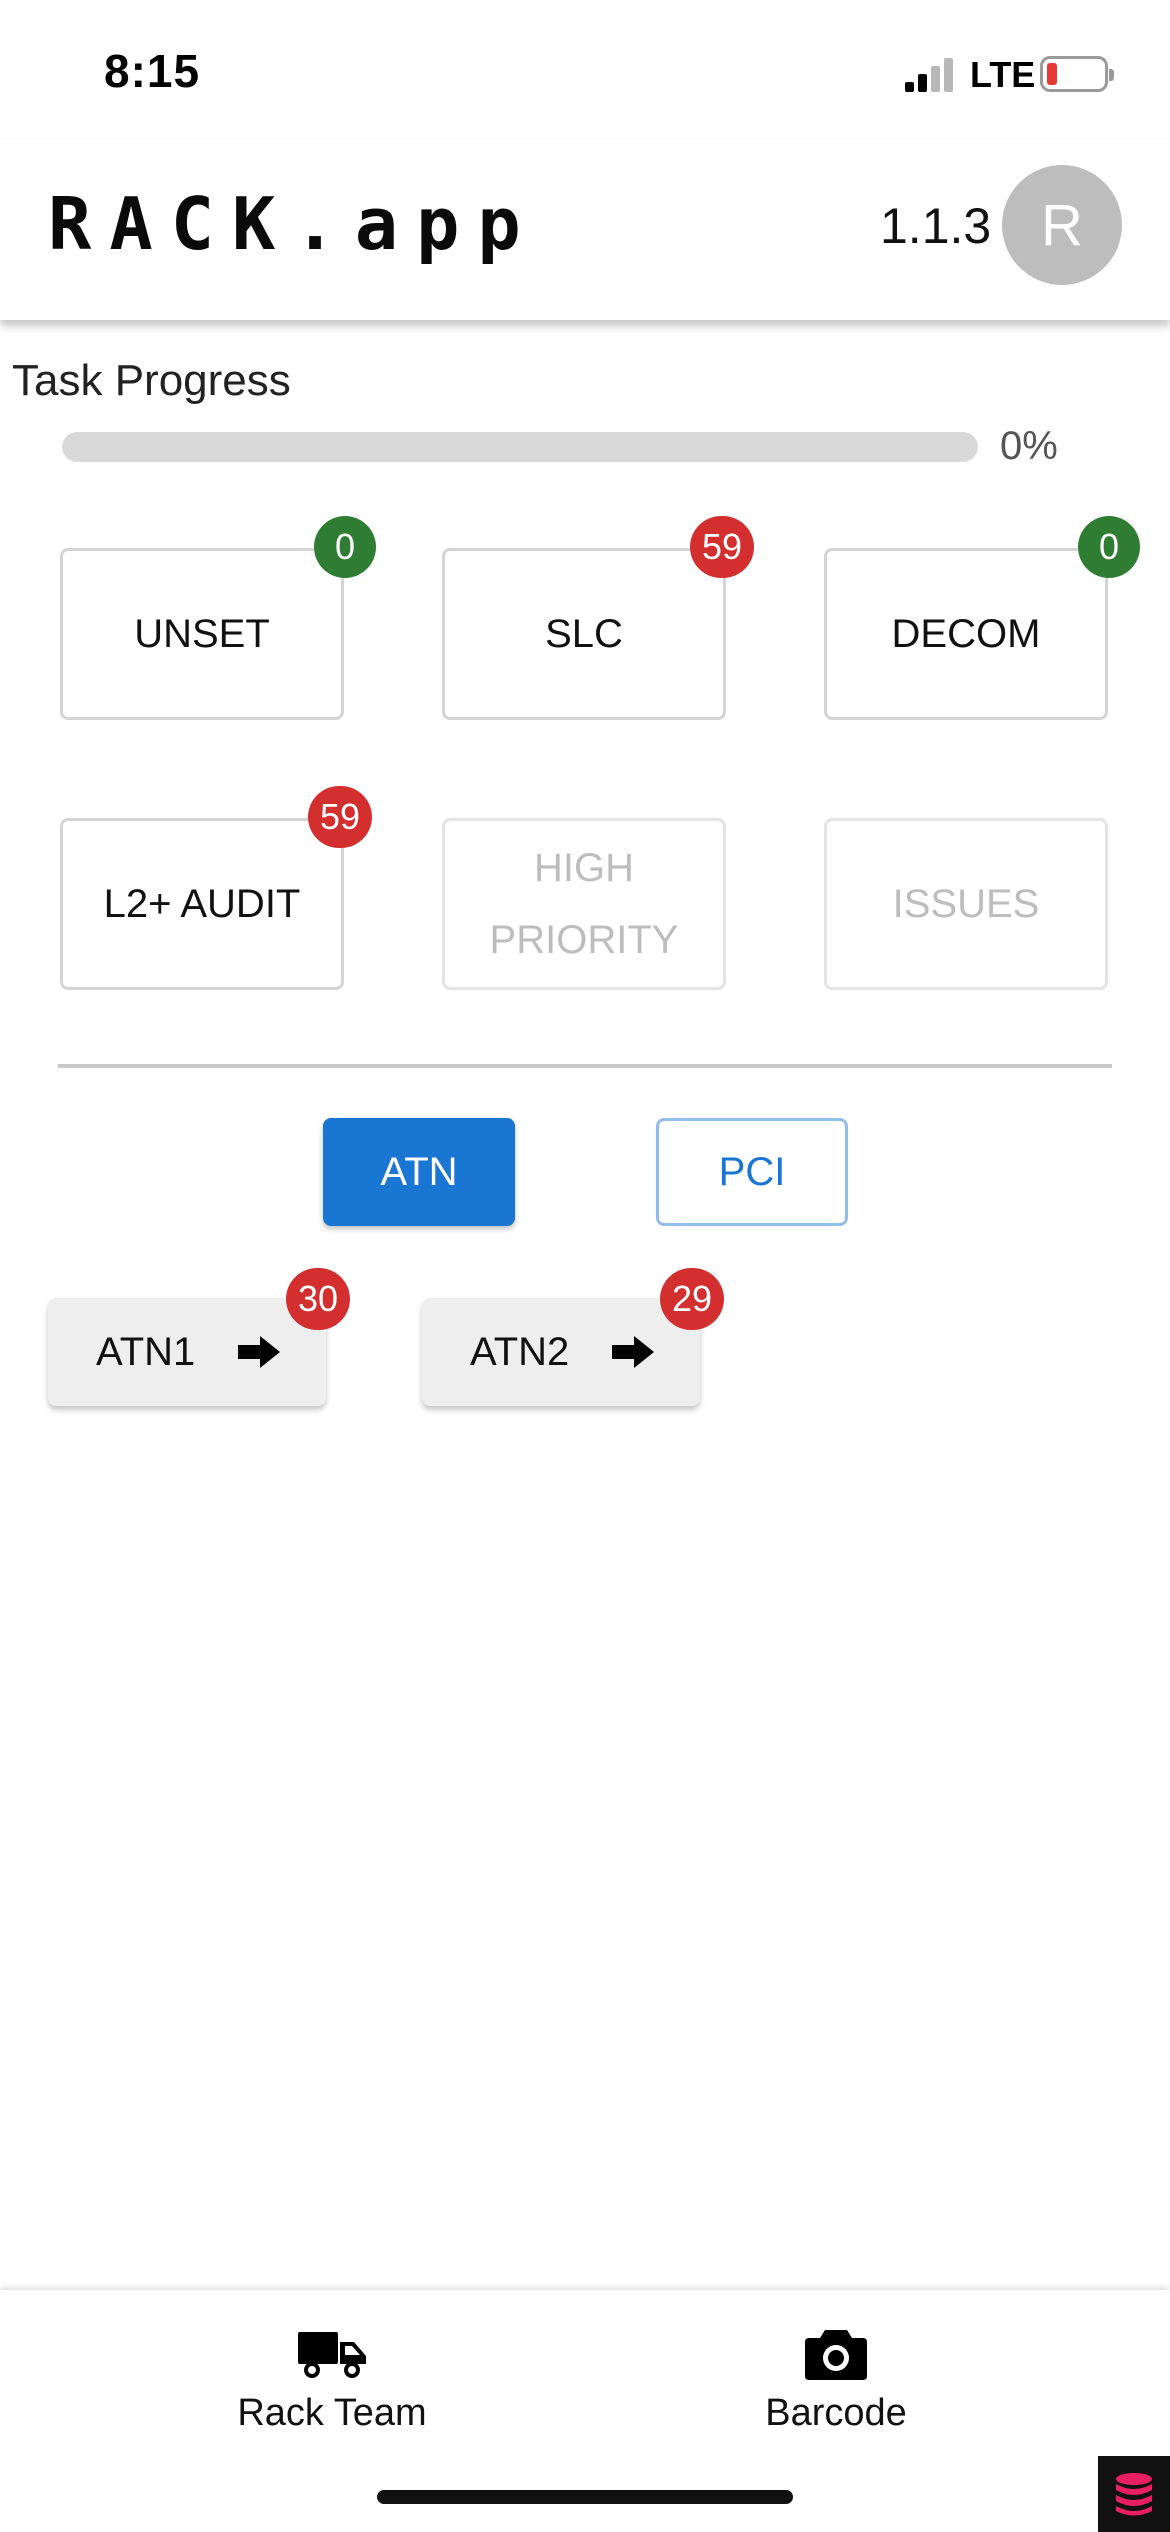  I want to click on camera-icon, so click(836, 2355).